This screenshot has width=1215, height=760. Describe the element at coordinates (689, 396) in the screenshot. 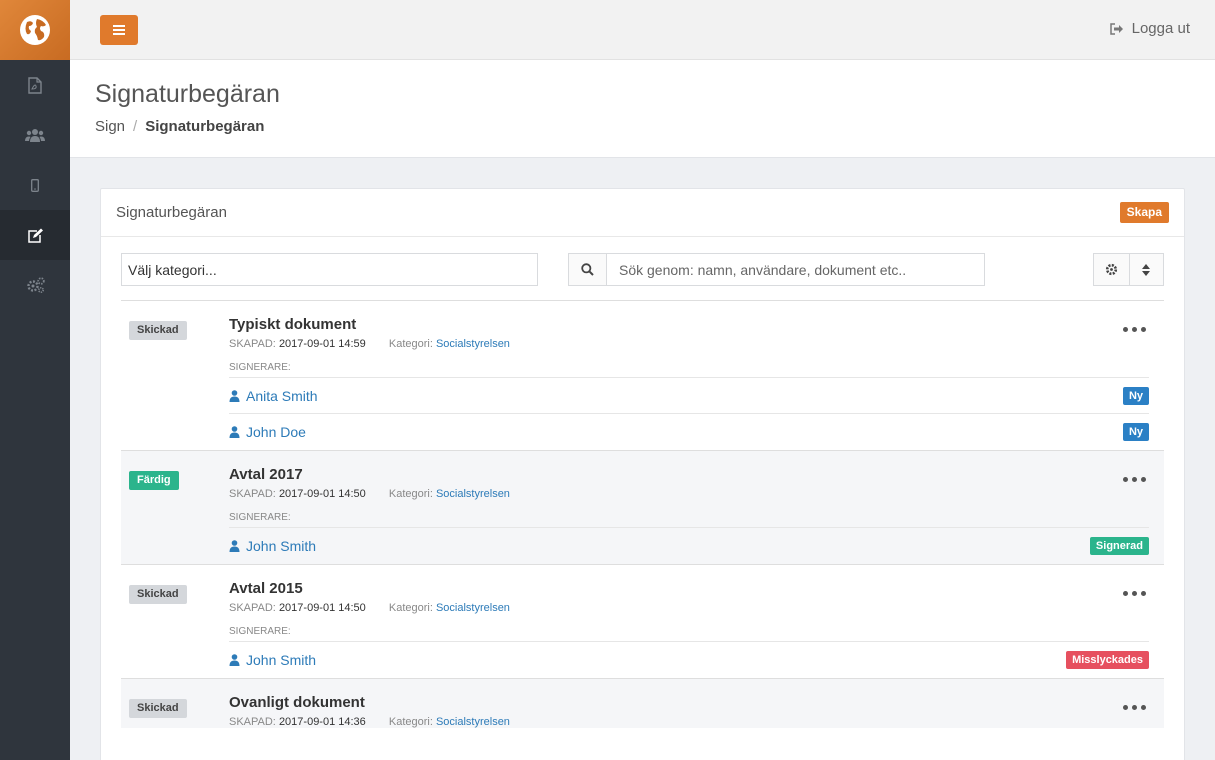

I see `signer-row: Anita Smith Ny` at that location.